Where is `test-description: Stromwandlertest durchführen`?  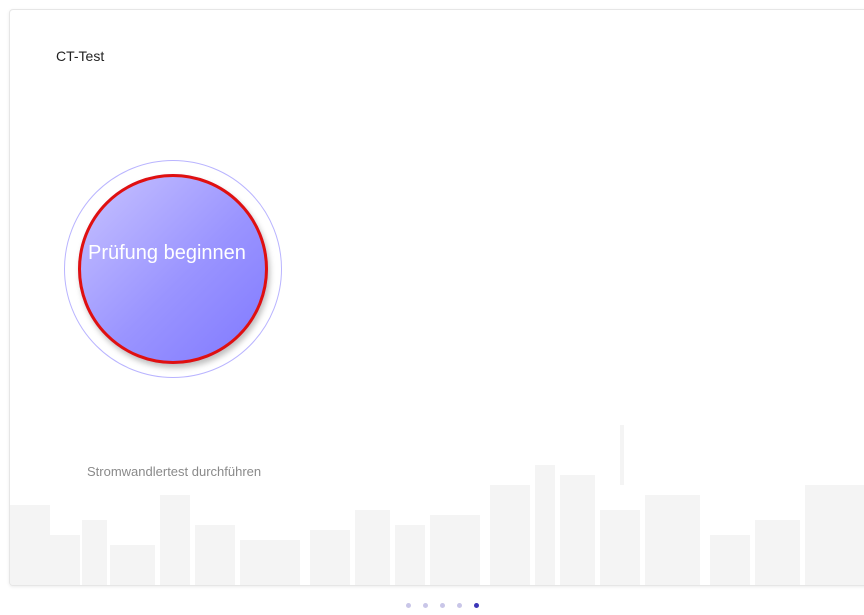 test-description: Stromwandlertest durchführen is located at coordinates (174, 471).